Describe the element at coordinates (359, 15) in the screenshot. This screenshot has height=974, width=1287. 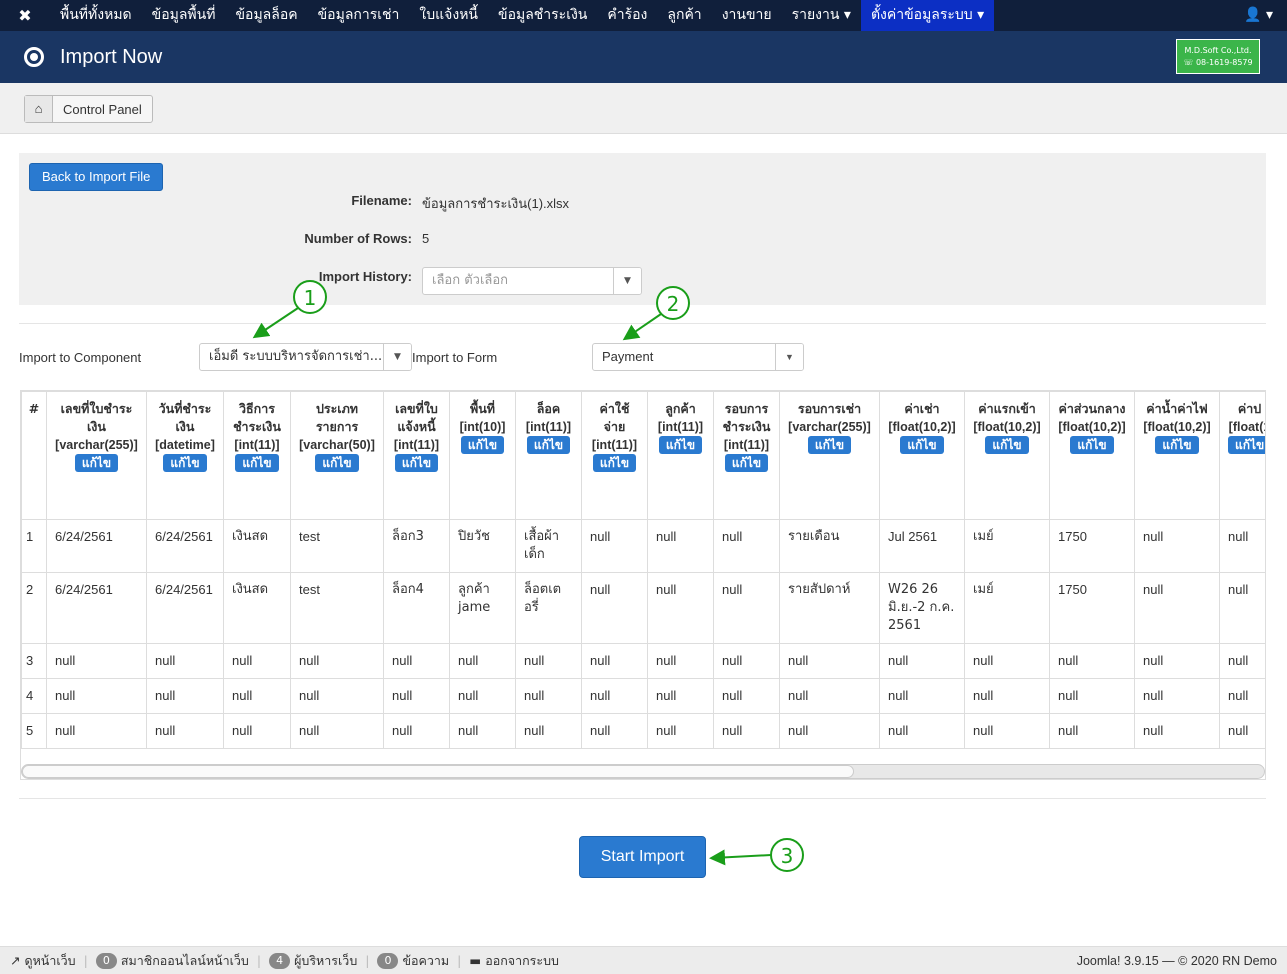
I see `nav-item: ข้อมูลการเช่า` at that location.